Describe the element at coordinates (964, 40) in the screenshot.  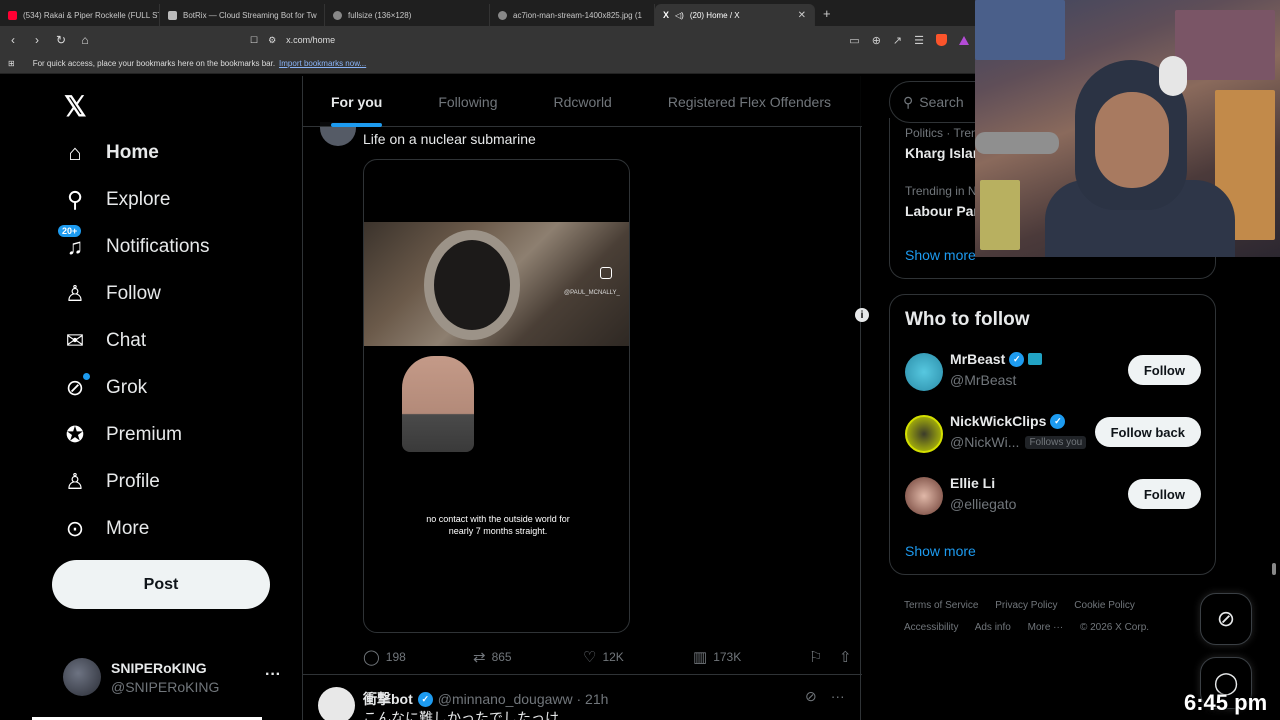
I see `brave-rewards-icon` at that location.